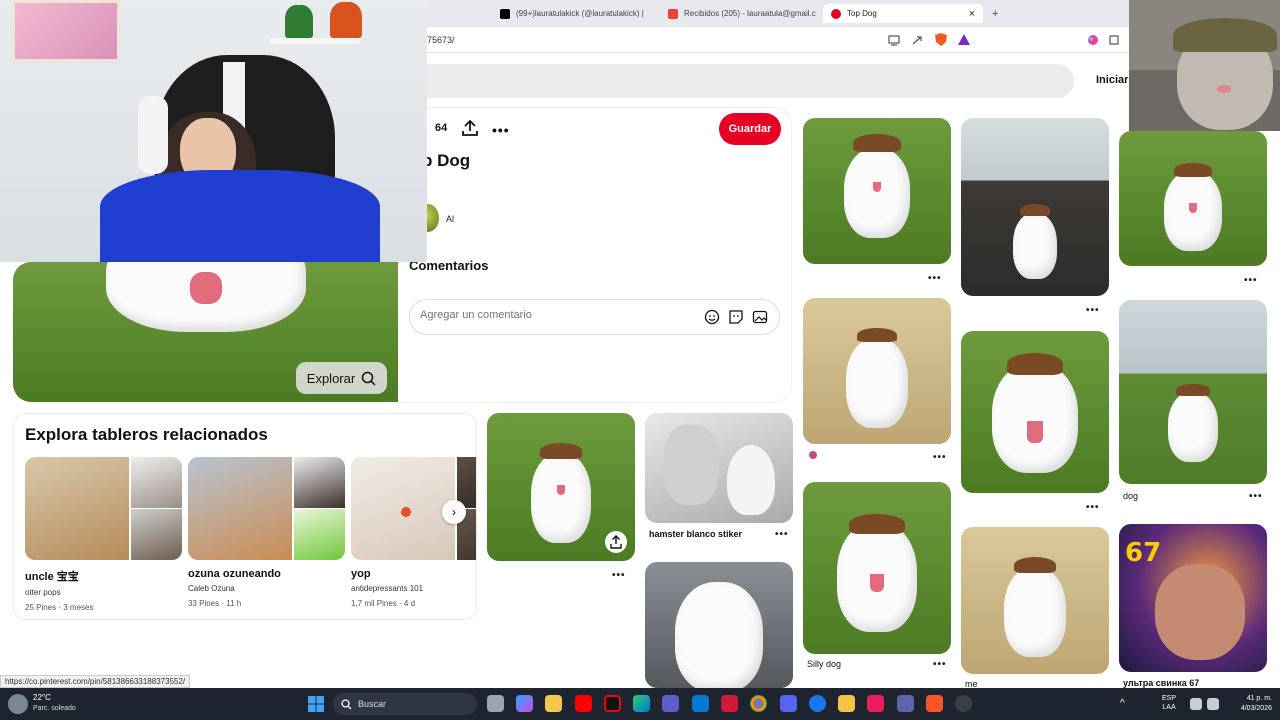 The height and width of the screenshot is (720, 1280). What do you see at coordinates (813, 455) in the screenshot?
I see `heart-icon` at bounding box center [813, 455].